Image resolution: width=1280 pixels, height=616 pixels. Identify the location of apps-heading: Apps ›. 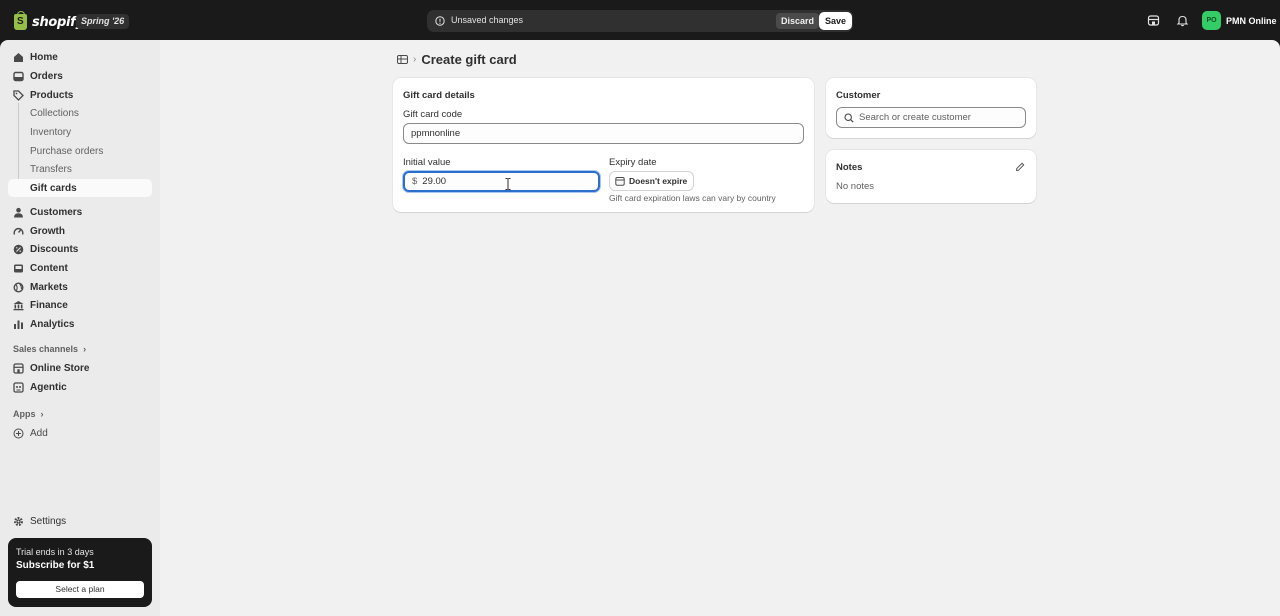
(28, 414).